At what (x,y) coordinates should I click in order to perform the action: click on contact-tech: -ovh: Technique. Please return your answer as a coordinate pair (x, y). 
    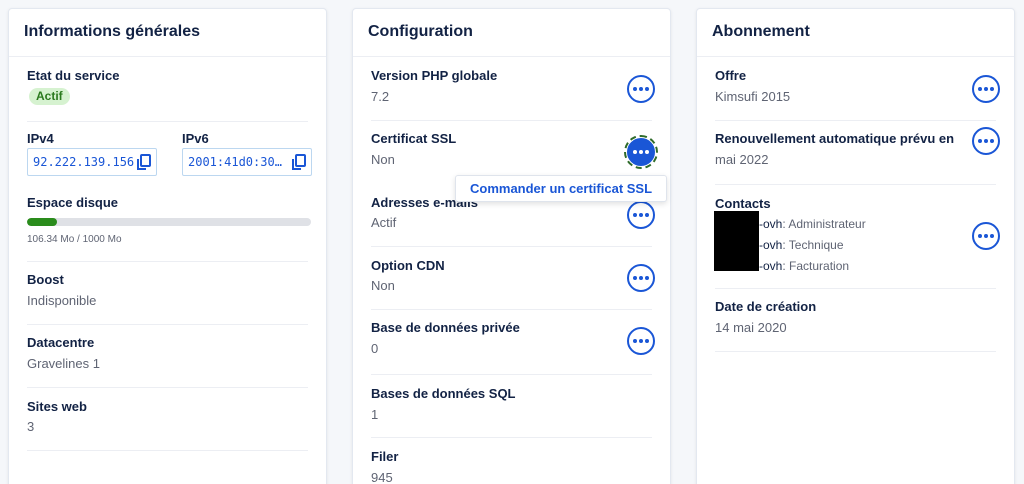
    Looking at the image, I should click on (801, 245).